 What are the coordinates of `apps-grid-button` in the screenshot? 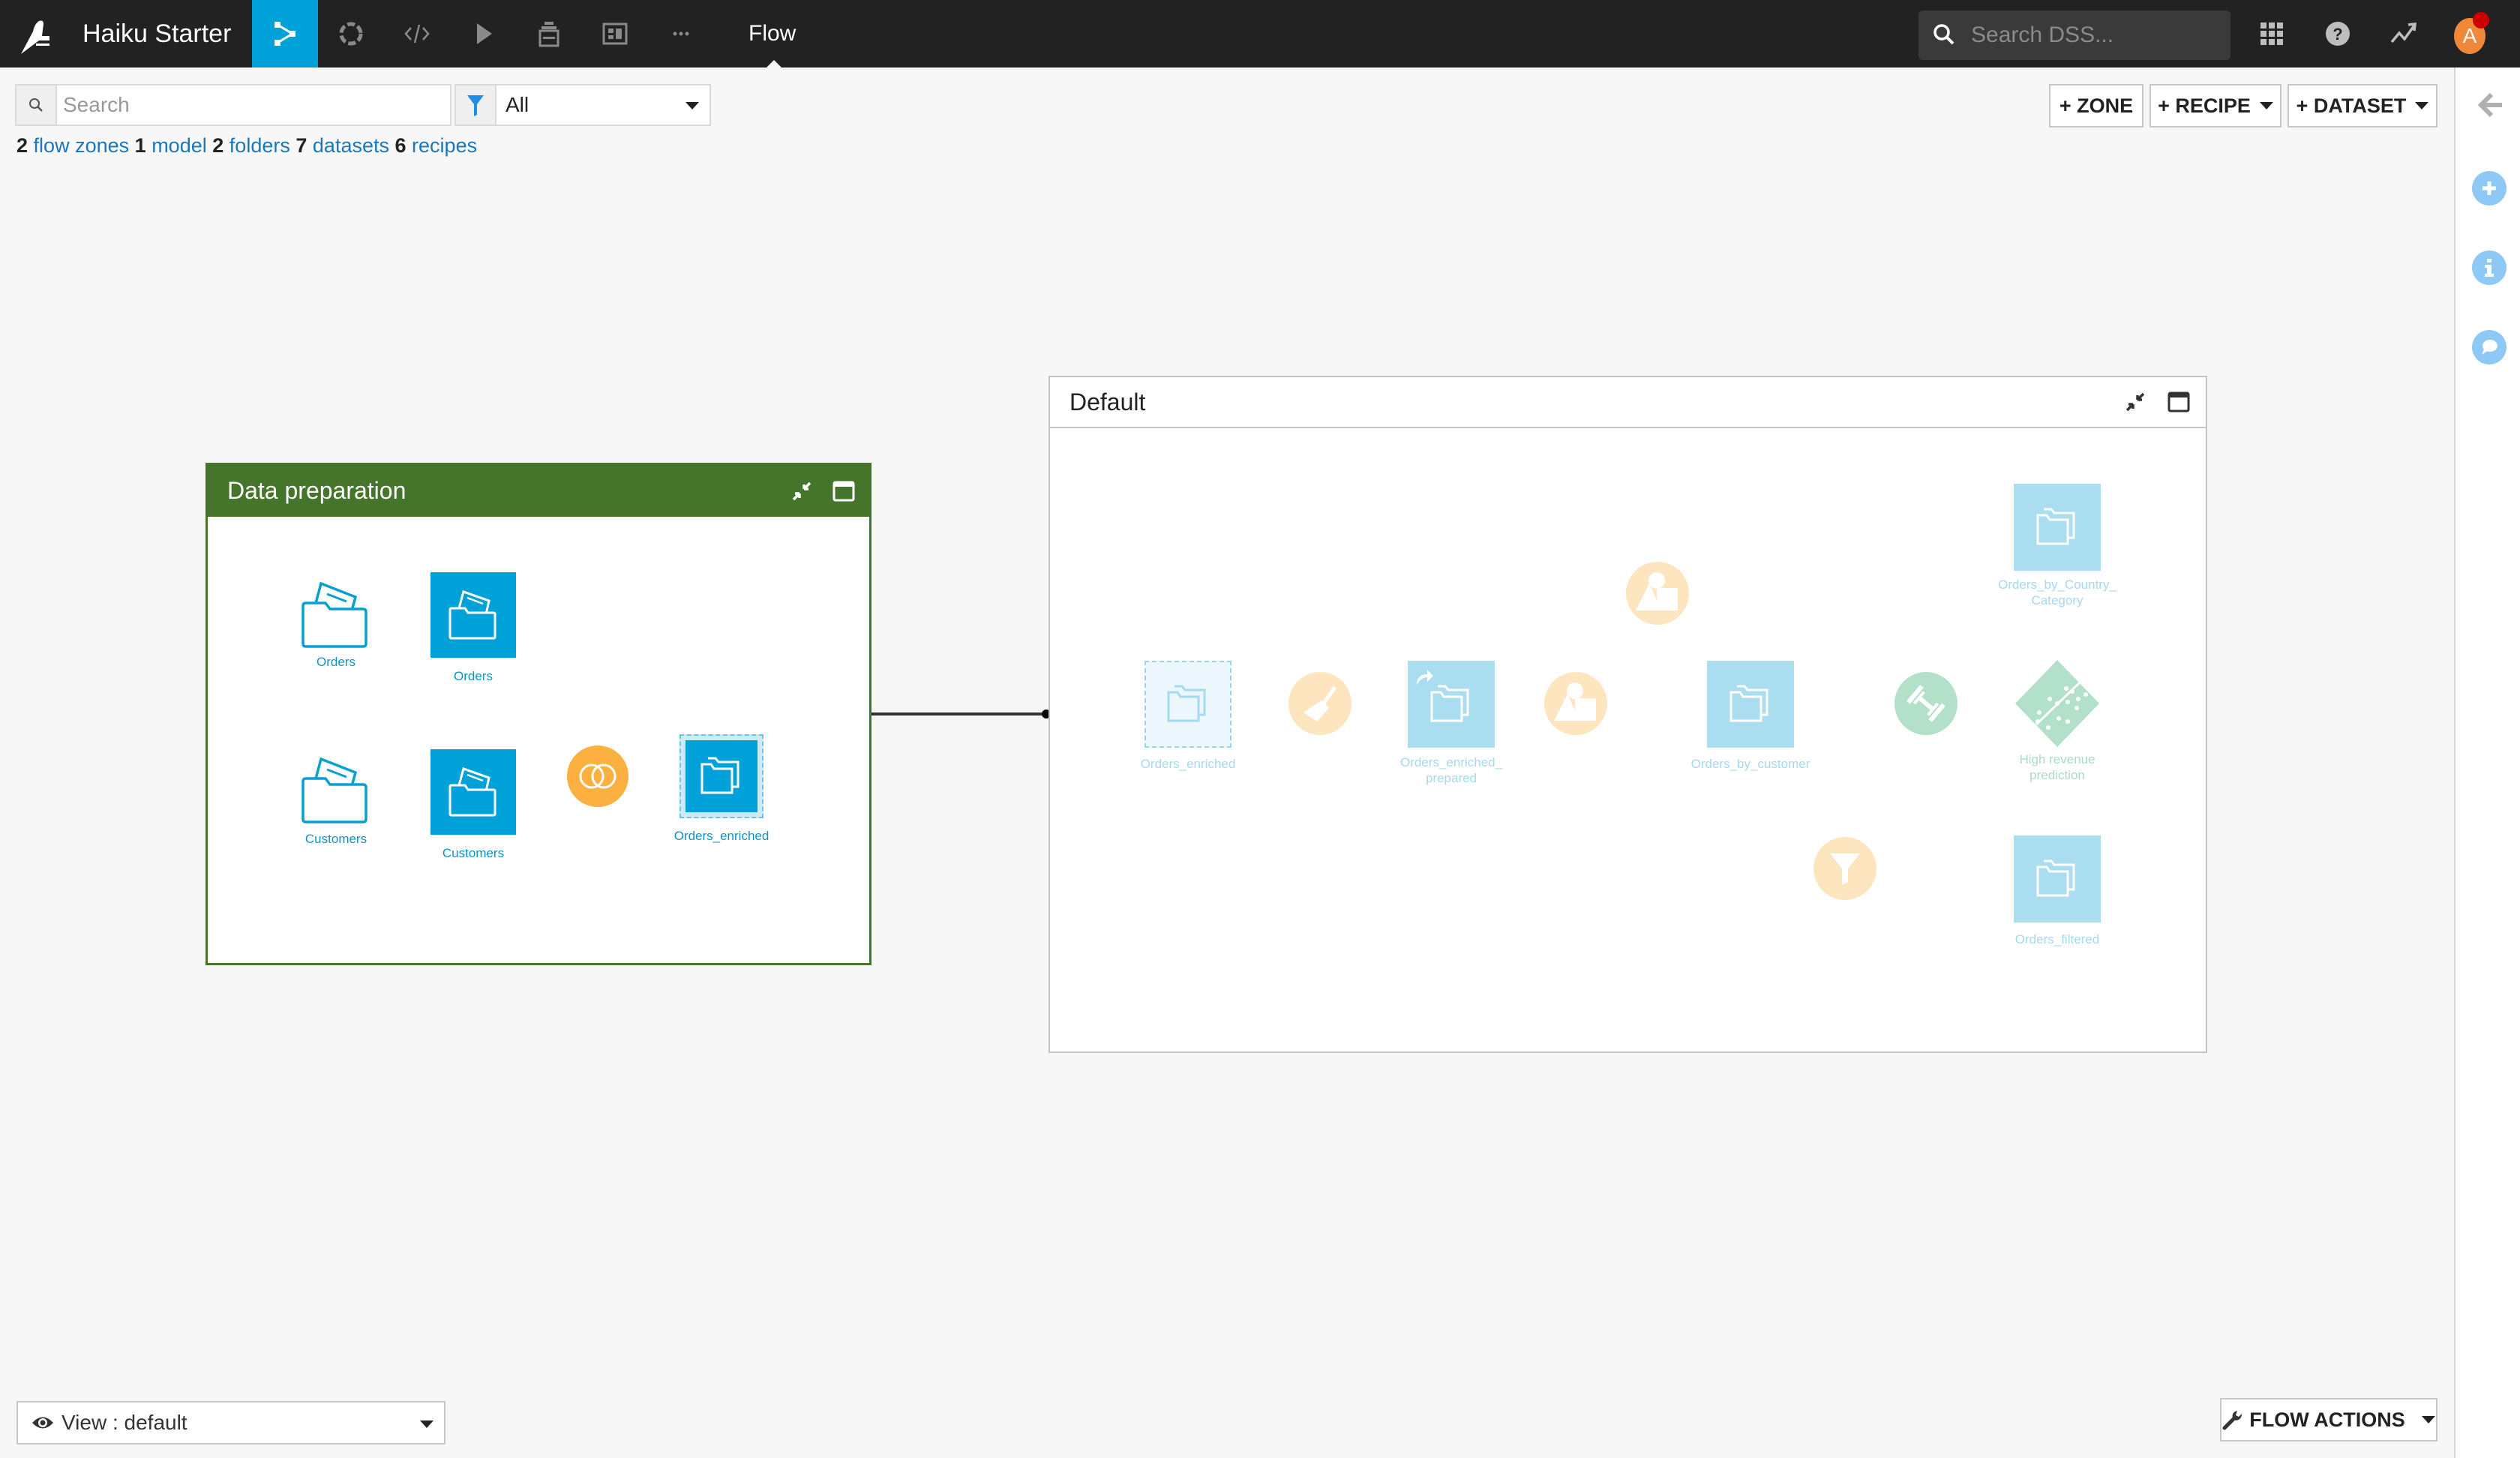 It's located at (2271, 33).